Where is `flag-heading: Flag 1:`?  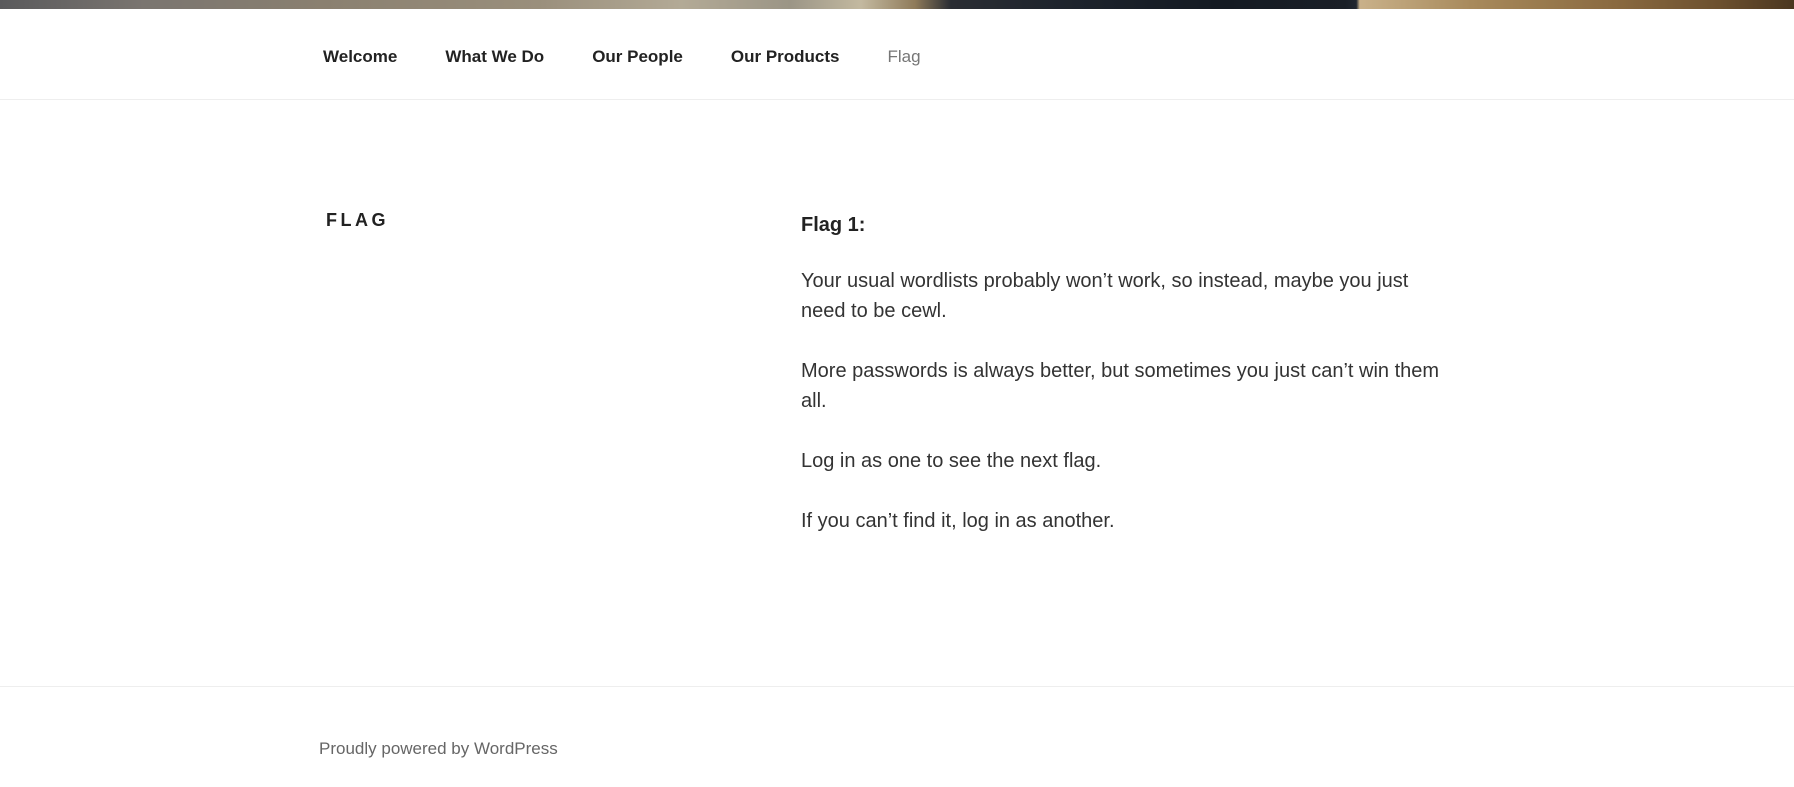 flag-heading: Flag 1: is located at coordinates (833, 225).